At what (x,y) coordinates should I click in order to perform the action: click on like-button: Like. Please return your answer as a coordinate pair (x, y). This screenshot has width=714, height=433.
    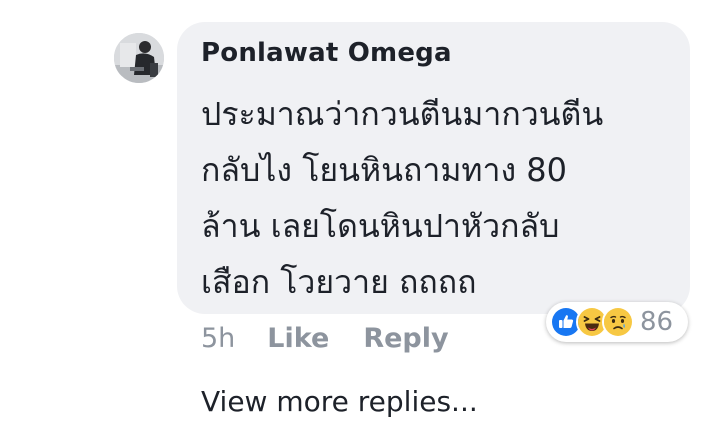
    Looking at the image, I should click on (298, 338).